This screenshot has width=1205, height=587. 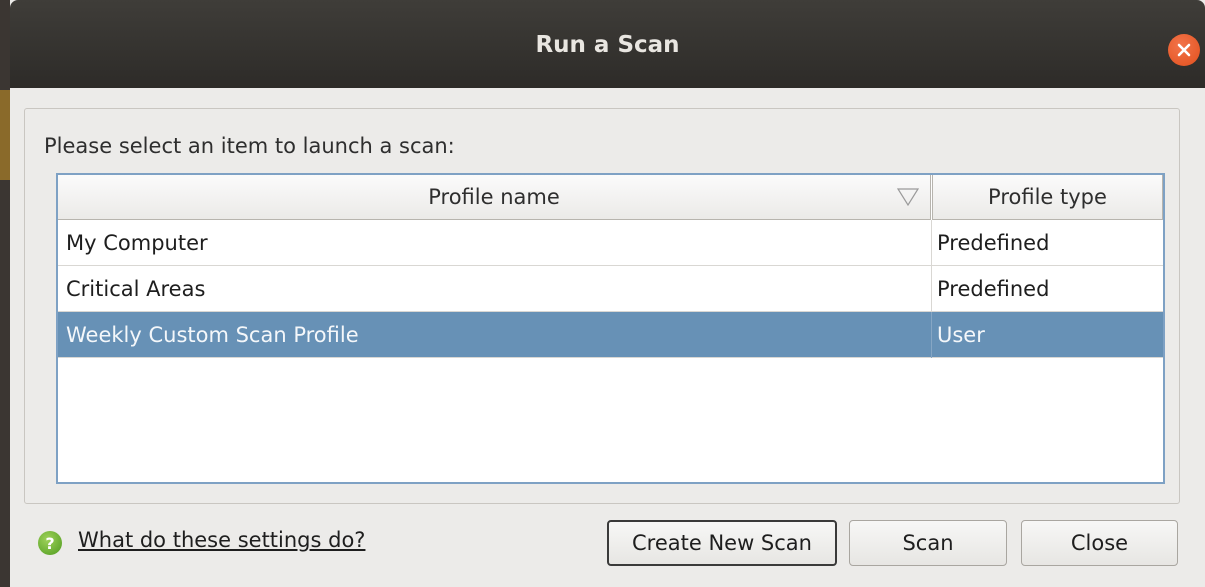 What do you see at coordinates (722, 543) in the screenshot?
I see `create-new-scan-button: Create New Scan` at bounding box center [722, 543].